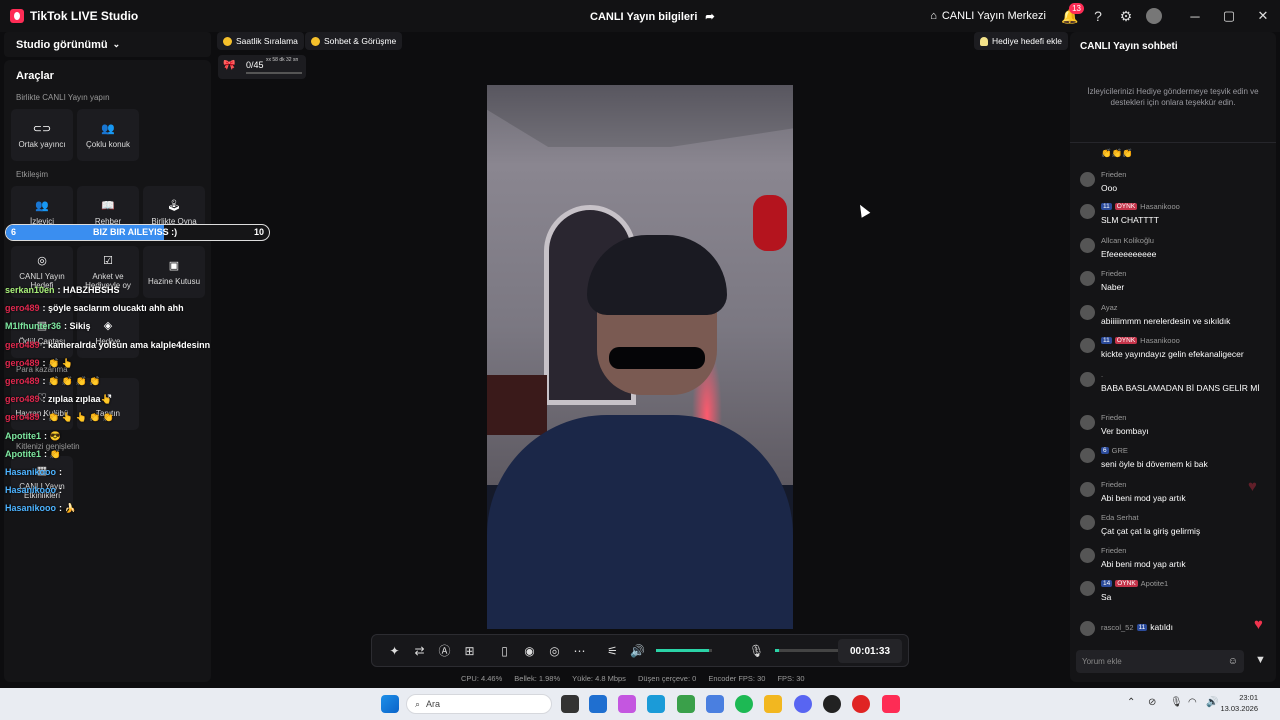 The height and width of the screenshot is (720, 1280). Describe the element at coordinates (1176, 702) in the screenshot. I see `mic-tray-icon: 🎙` at that location.